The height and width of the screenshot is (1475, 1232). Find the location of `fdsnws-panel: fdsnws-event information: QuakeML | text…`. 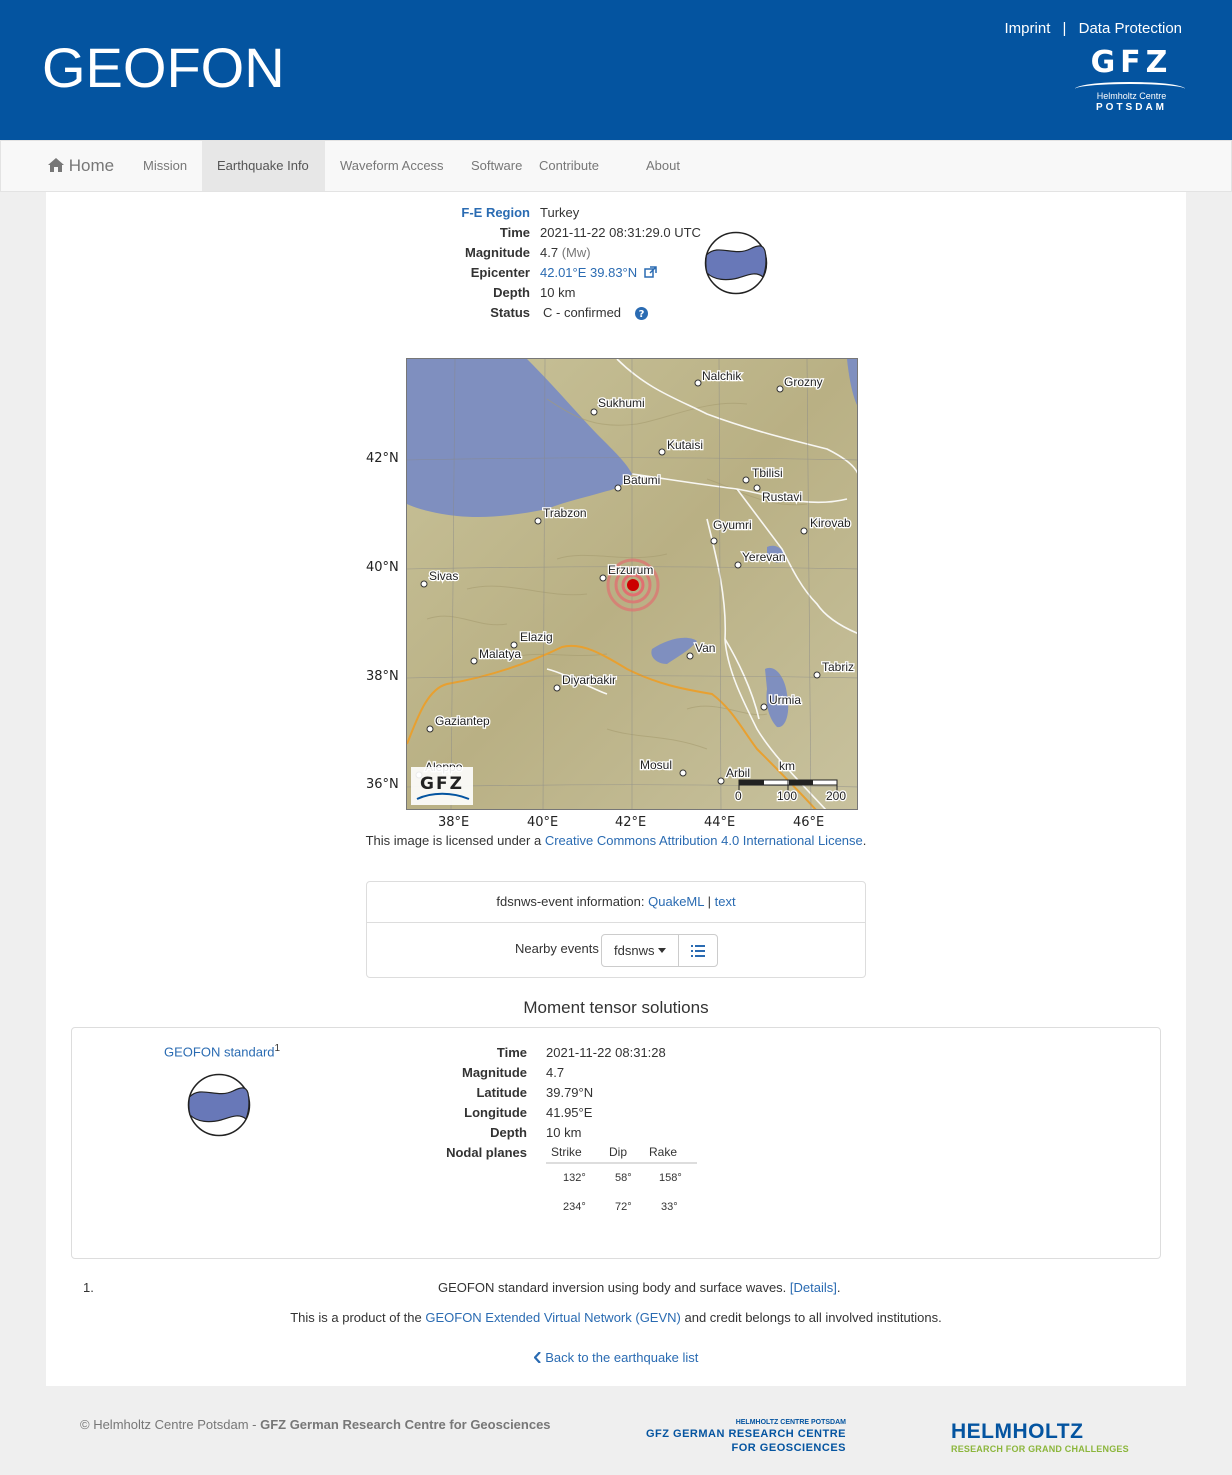

fdsnws-panel: fdsnws-event information: QuakeML | text… is located at coordinates (616, 929).